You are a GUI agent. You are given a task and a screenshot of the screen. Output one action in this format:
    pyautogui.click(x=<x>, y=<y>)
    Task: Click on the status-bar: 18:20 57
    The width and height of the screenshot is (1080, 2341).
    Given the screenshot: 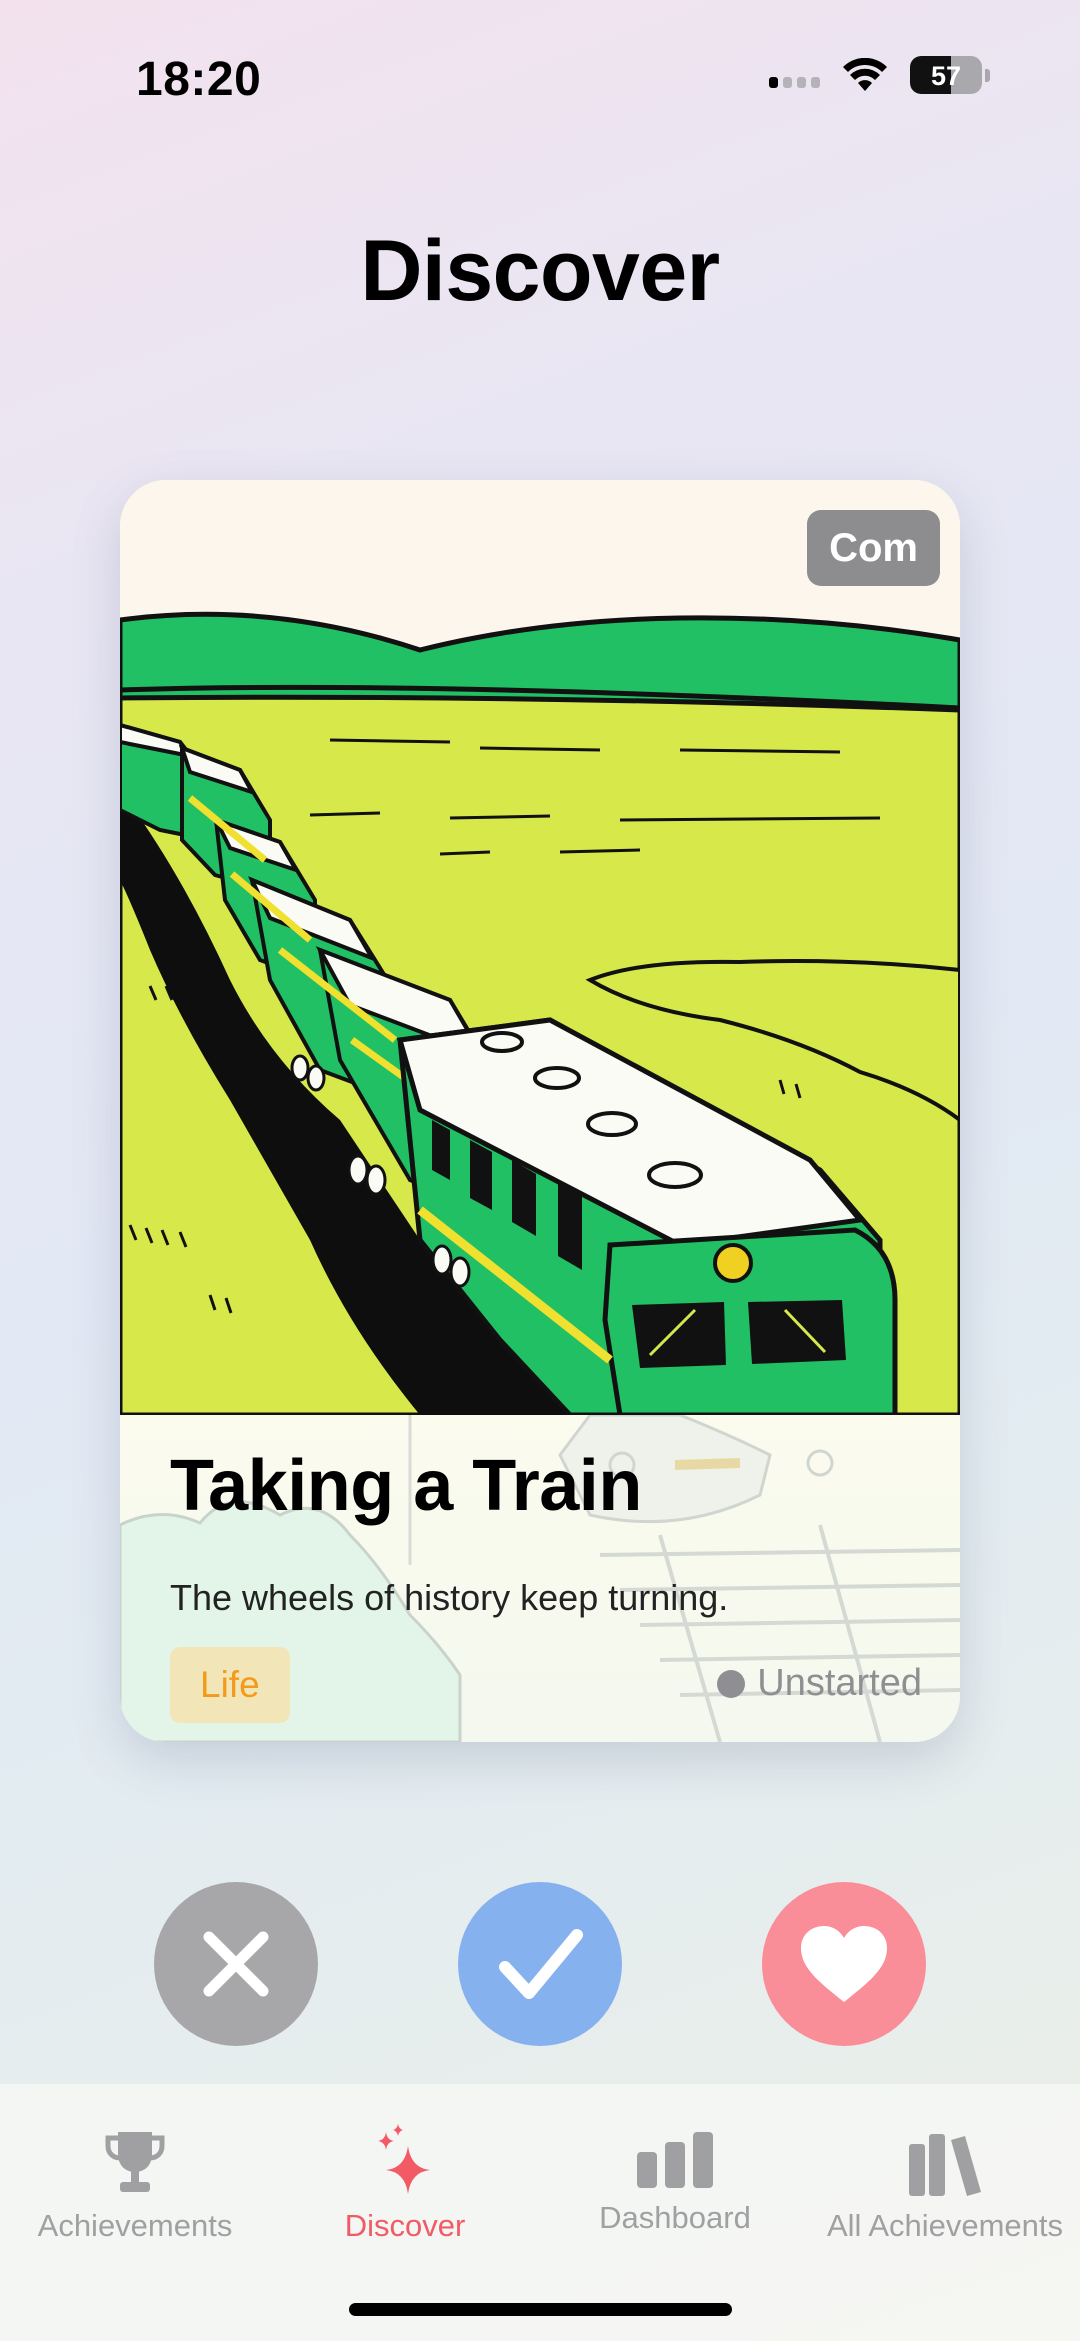 What is the action you would take?
    pyautogui.click(x=540, y=75)
    